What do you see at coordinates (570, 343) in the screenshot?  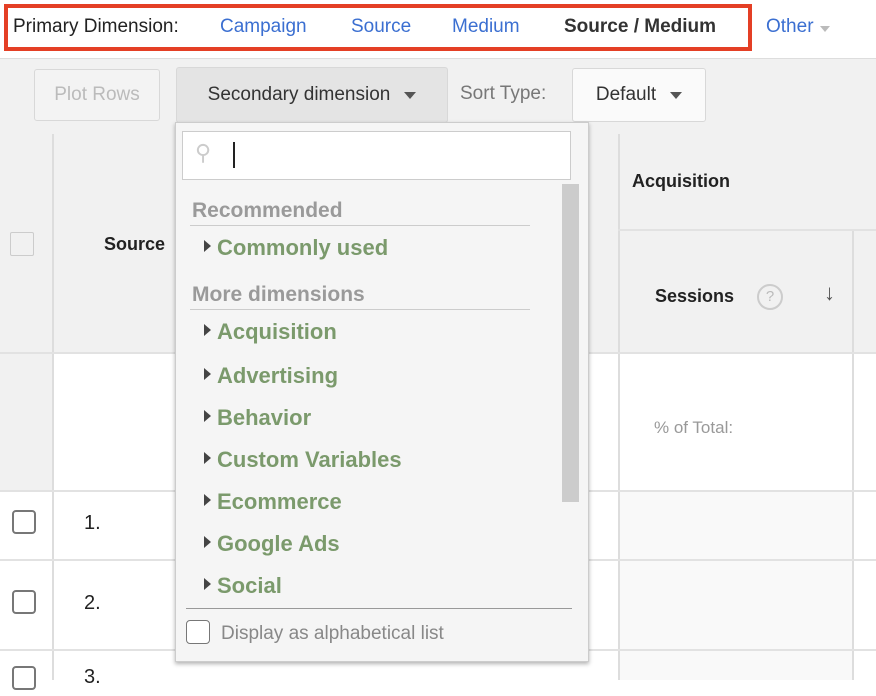 I see `dropdown-scrollbar` at bounding box center [570, 343].